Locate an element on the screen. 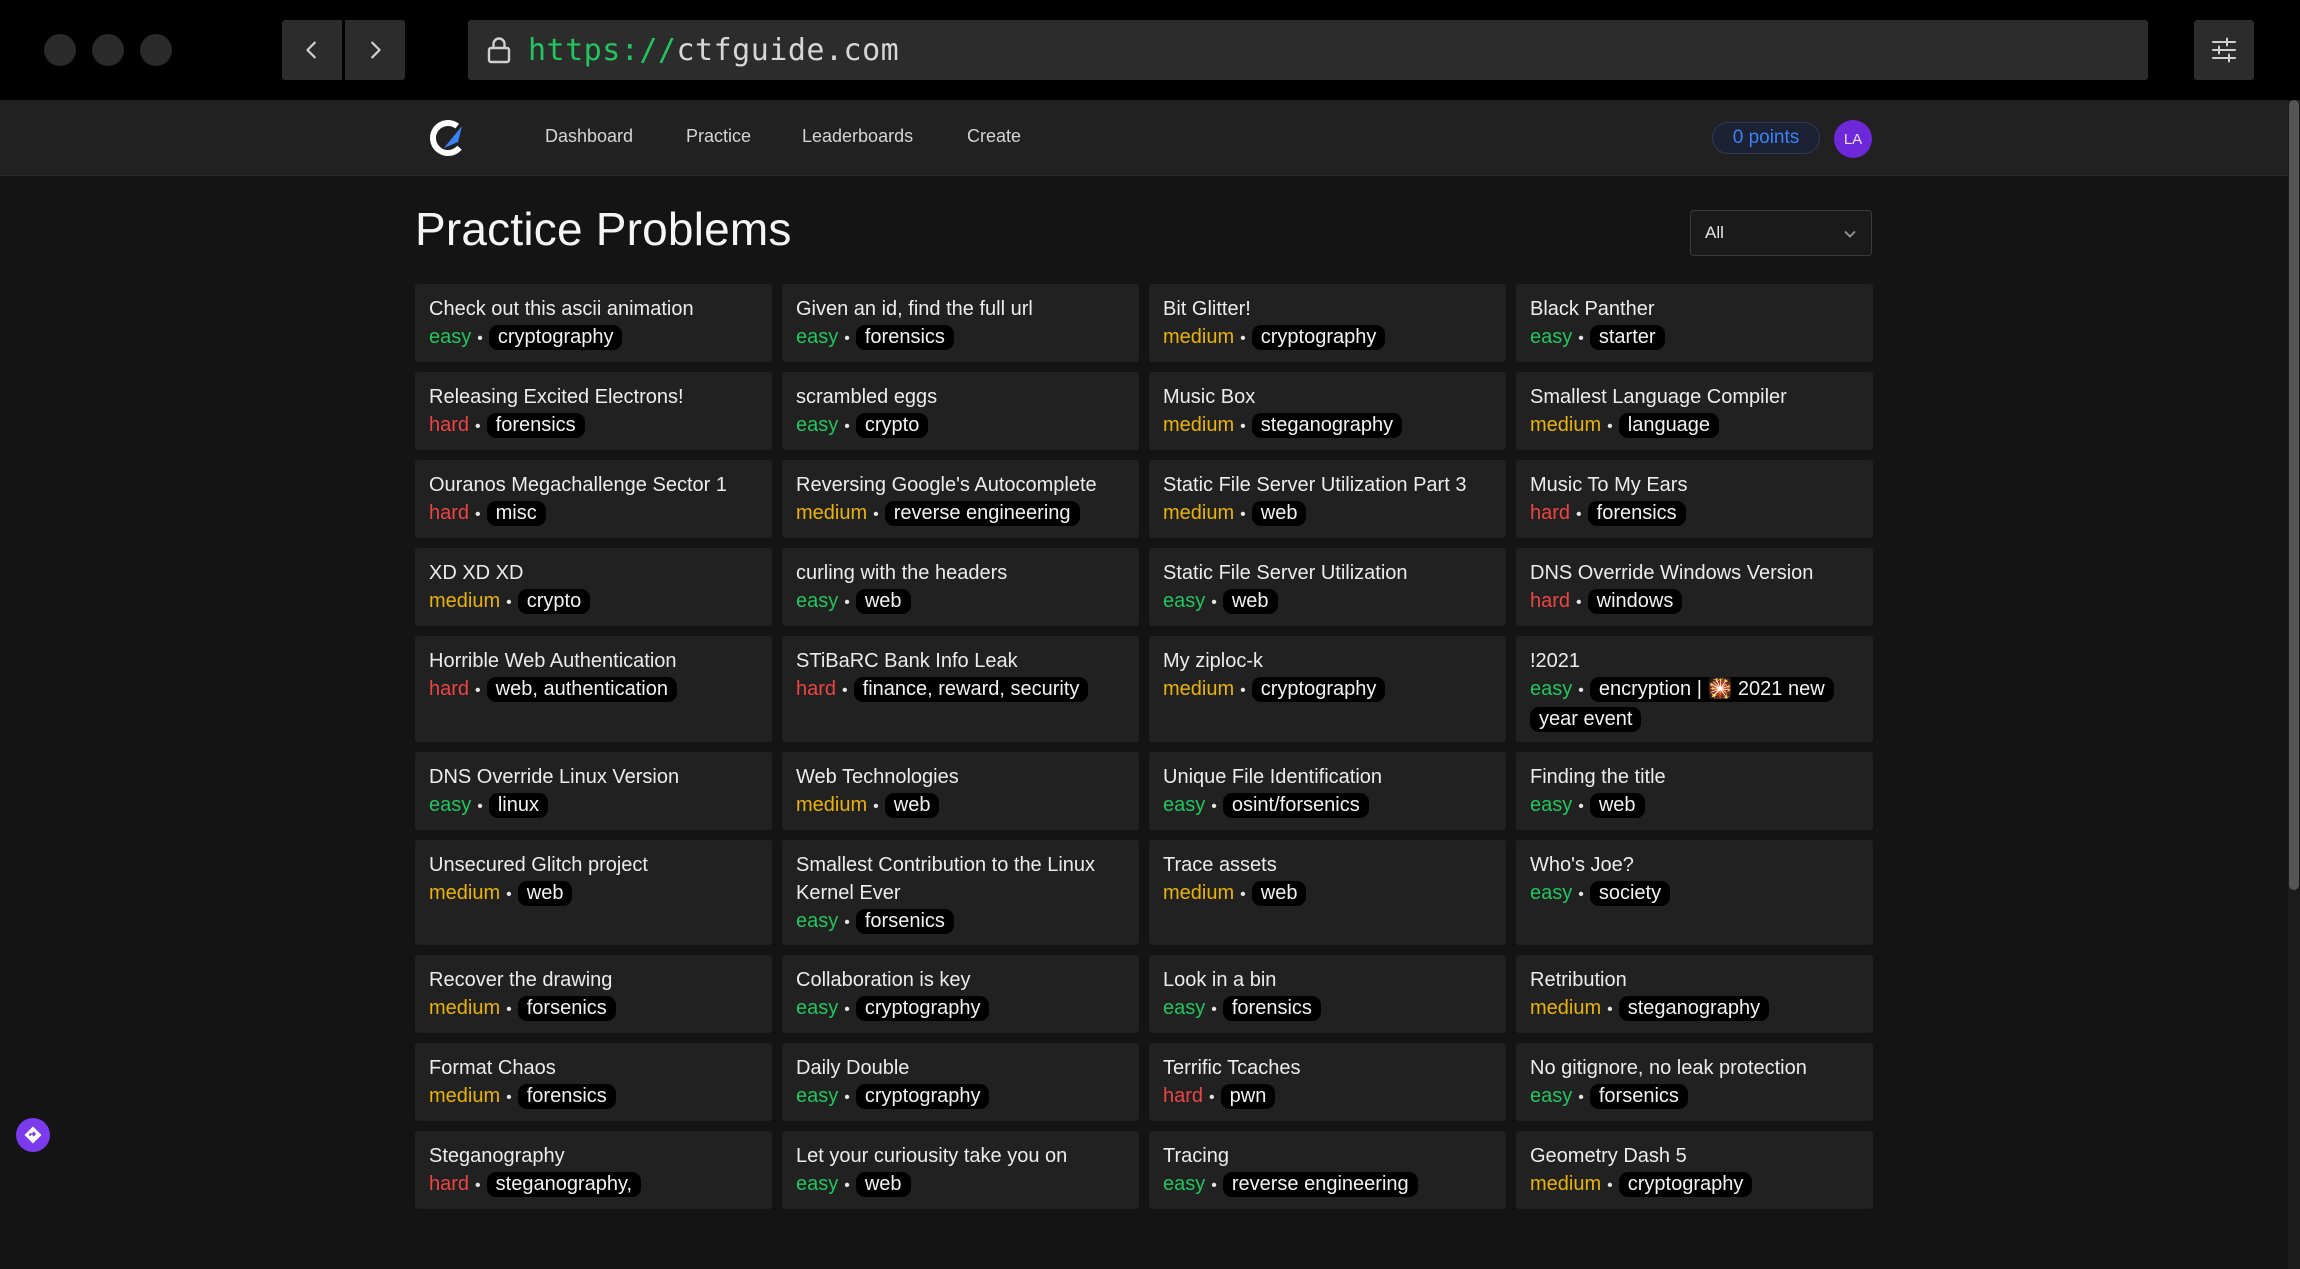  problem-card: Terrific Tcaches hard • pwn is located at coordinates (1327, 1082).